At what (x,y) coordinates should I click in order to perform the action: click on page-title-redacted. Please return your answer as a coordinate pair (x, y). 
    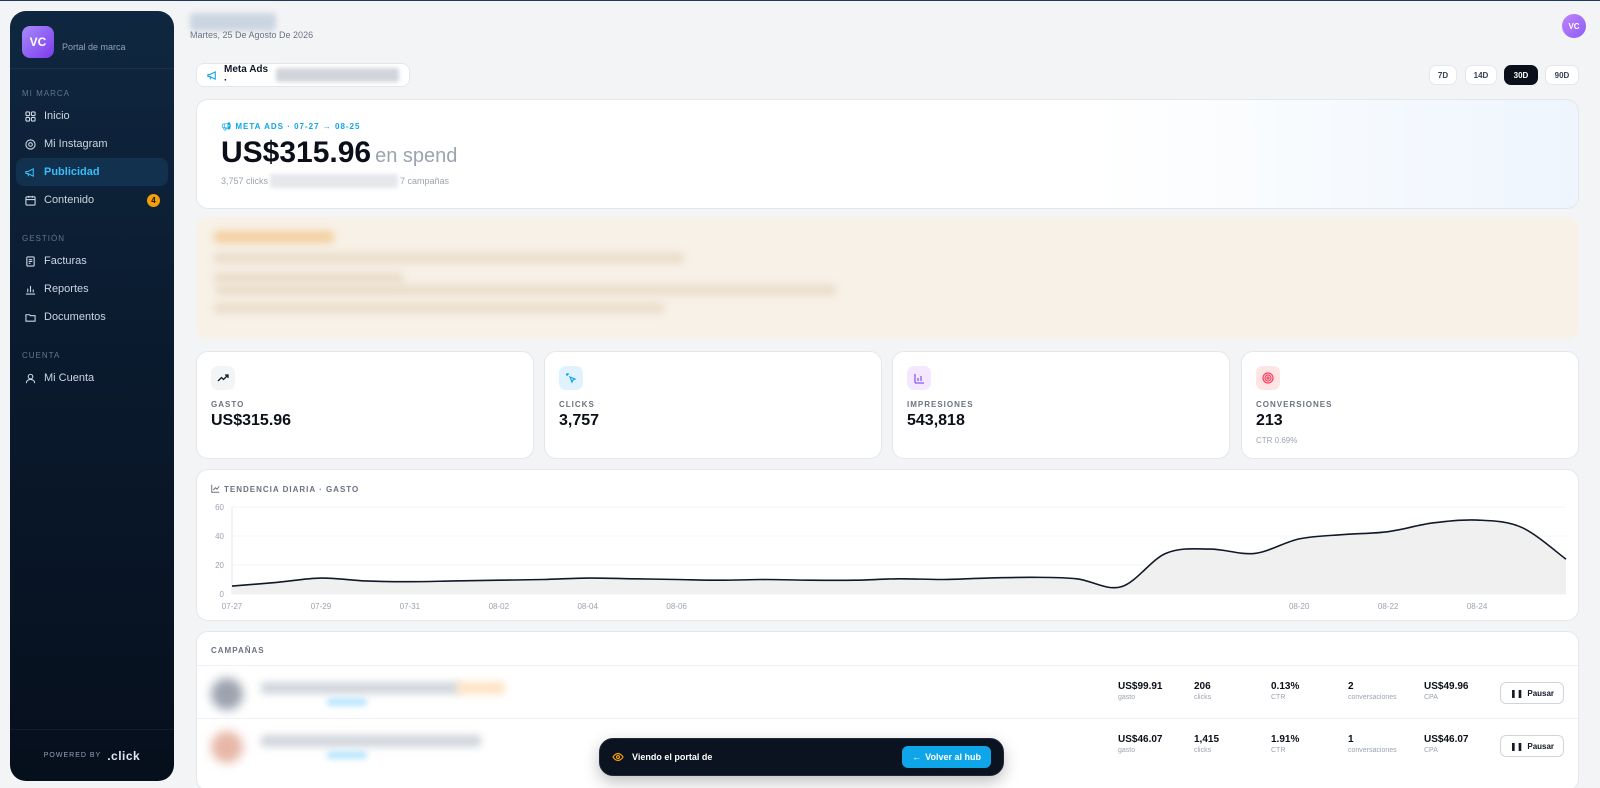
    Looking at the image, I should click on (233, 22).